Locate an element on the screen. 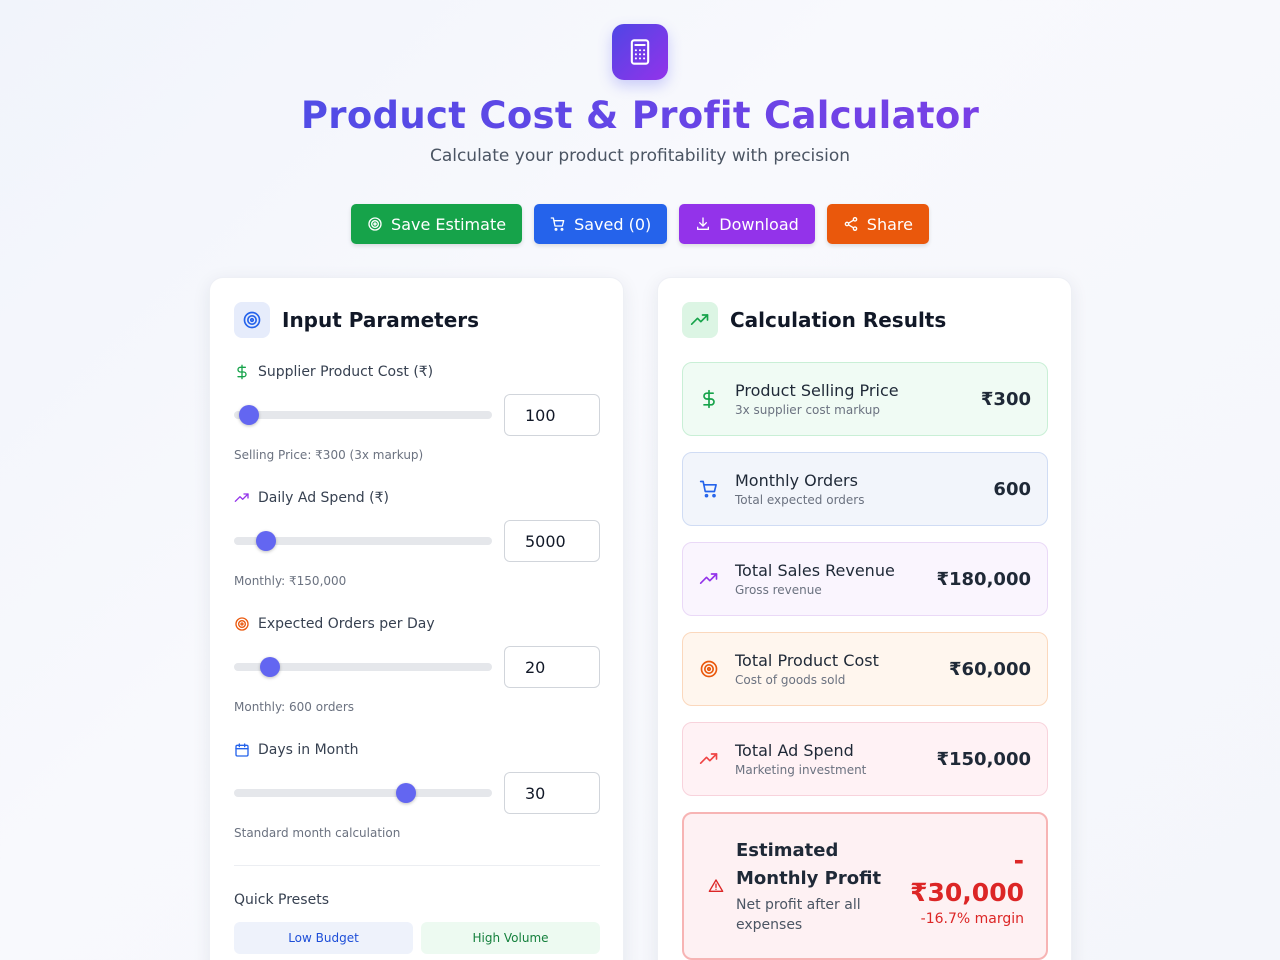  days-input is located at coordinates (552, 793).